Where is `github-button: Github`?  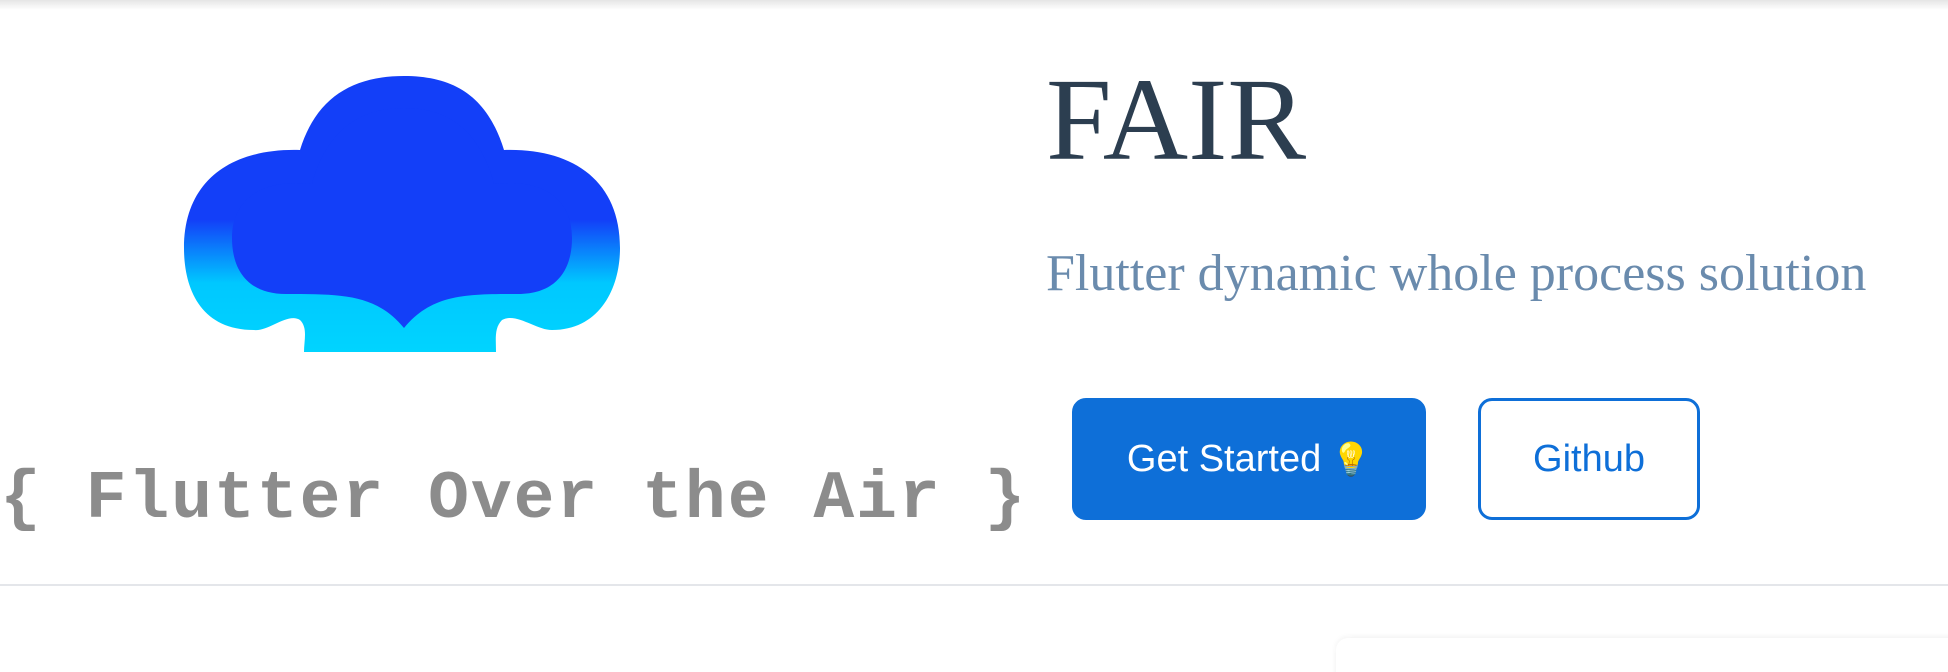
github-button: Github is located at coordinates (1589, 459).